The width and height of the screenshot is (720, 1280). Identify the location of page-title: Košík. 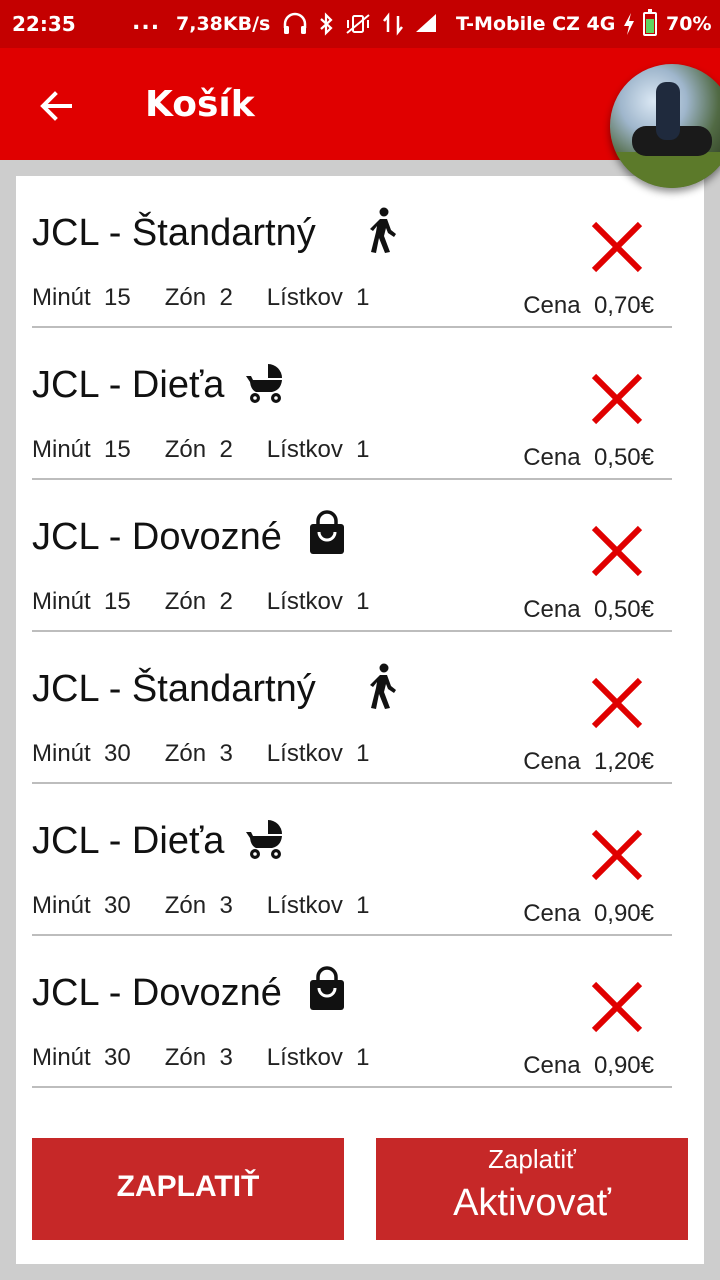
(200, 104).